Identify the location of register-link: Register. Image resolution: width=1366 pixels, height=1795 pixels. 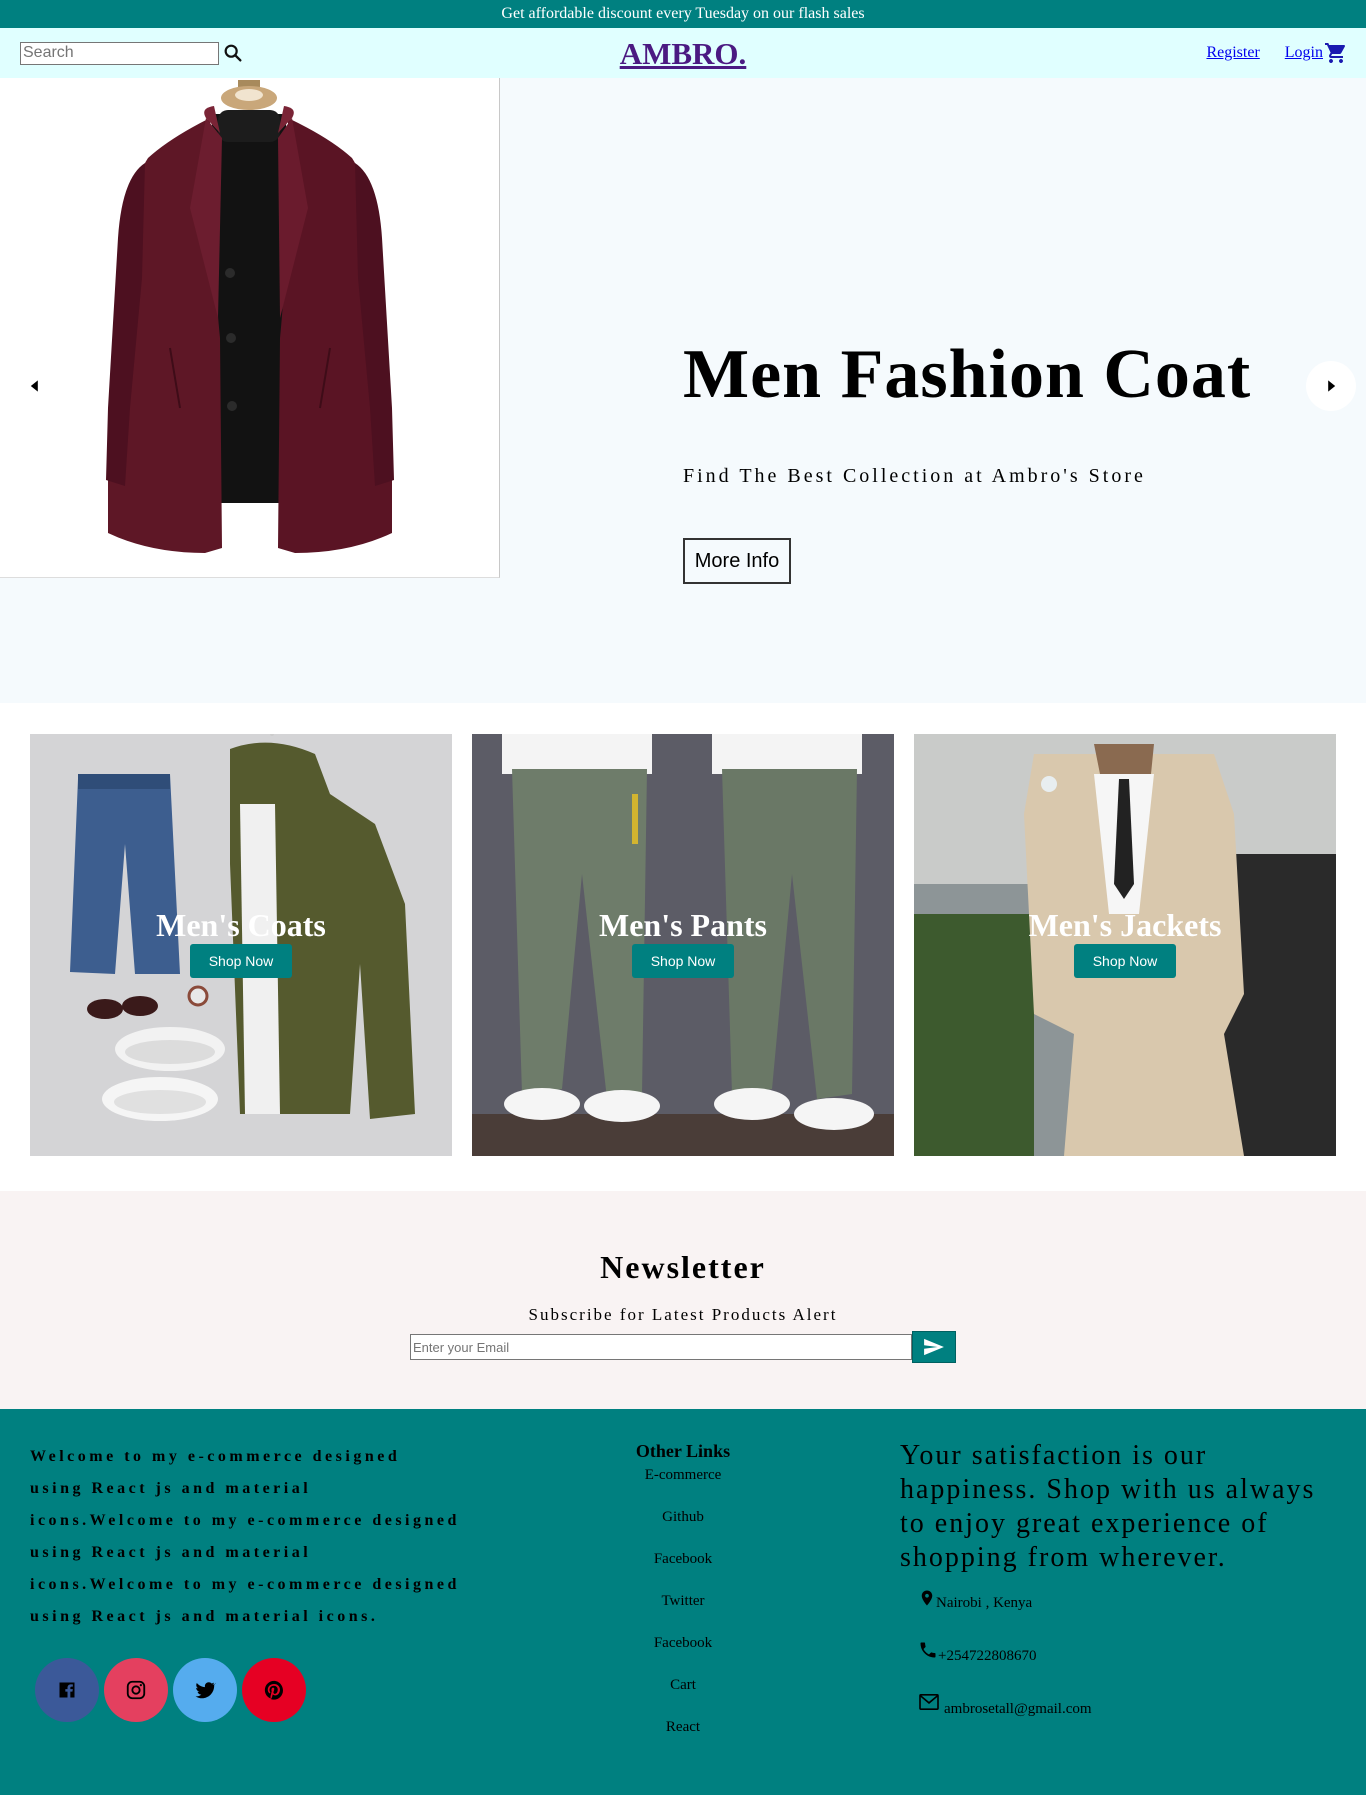
(1232, 53).